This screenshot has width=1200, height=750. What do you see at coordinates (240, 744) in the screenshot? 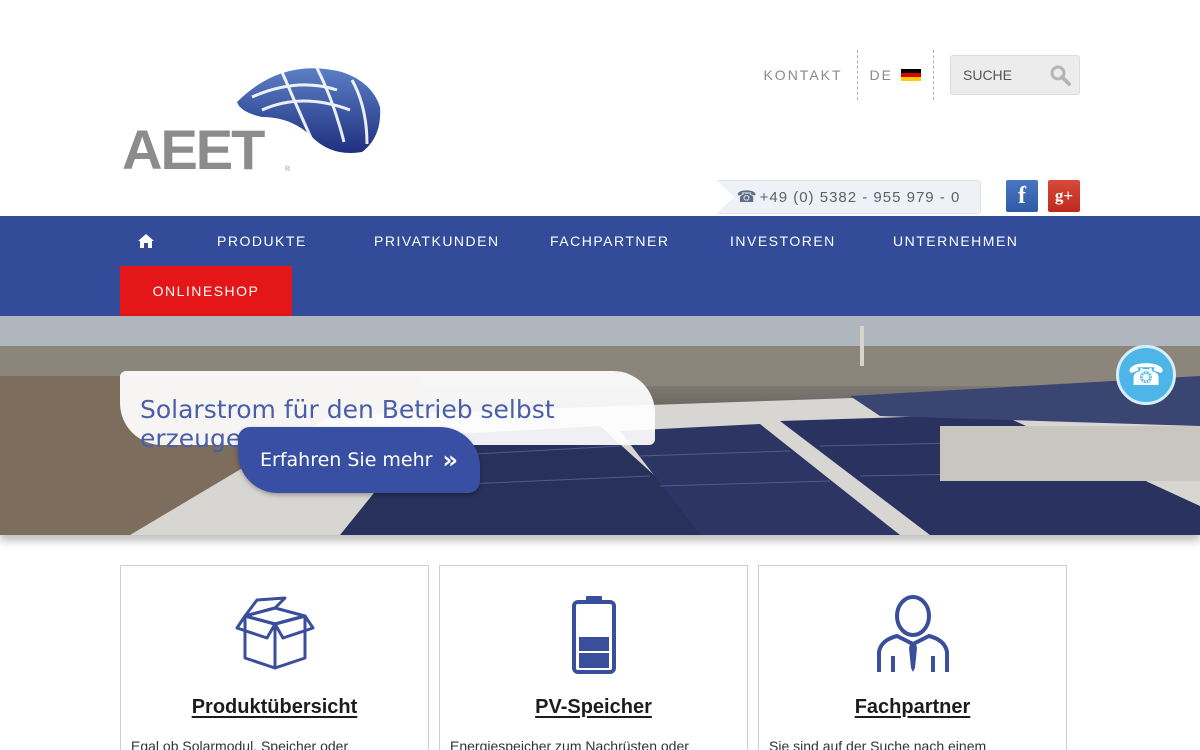
I see `card-teaser: Egal ob Solarmodul, Speicher oder` at bounding box center [240, 744].